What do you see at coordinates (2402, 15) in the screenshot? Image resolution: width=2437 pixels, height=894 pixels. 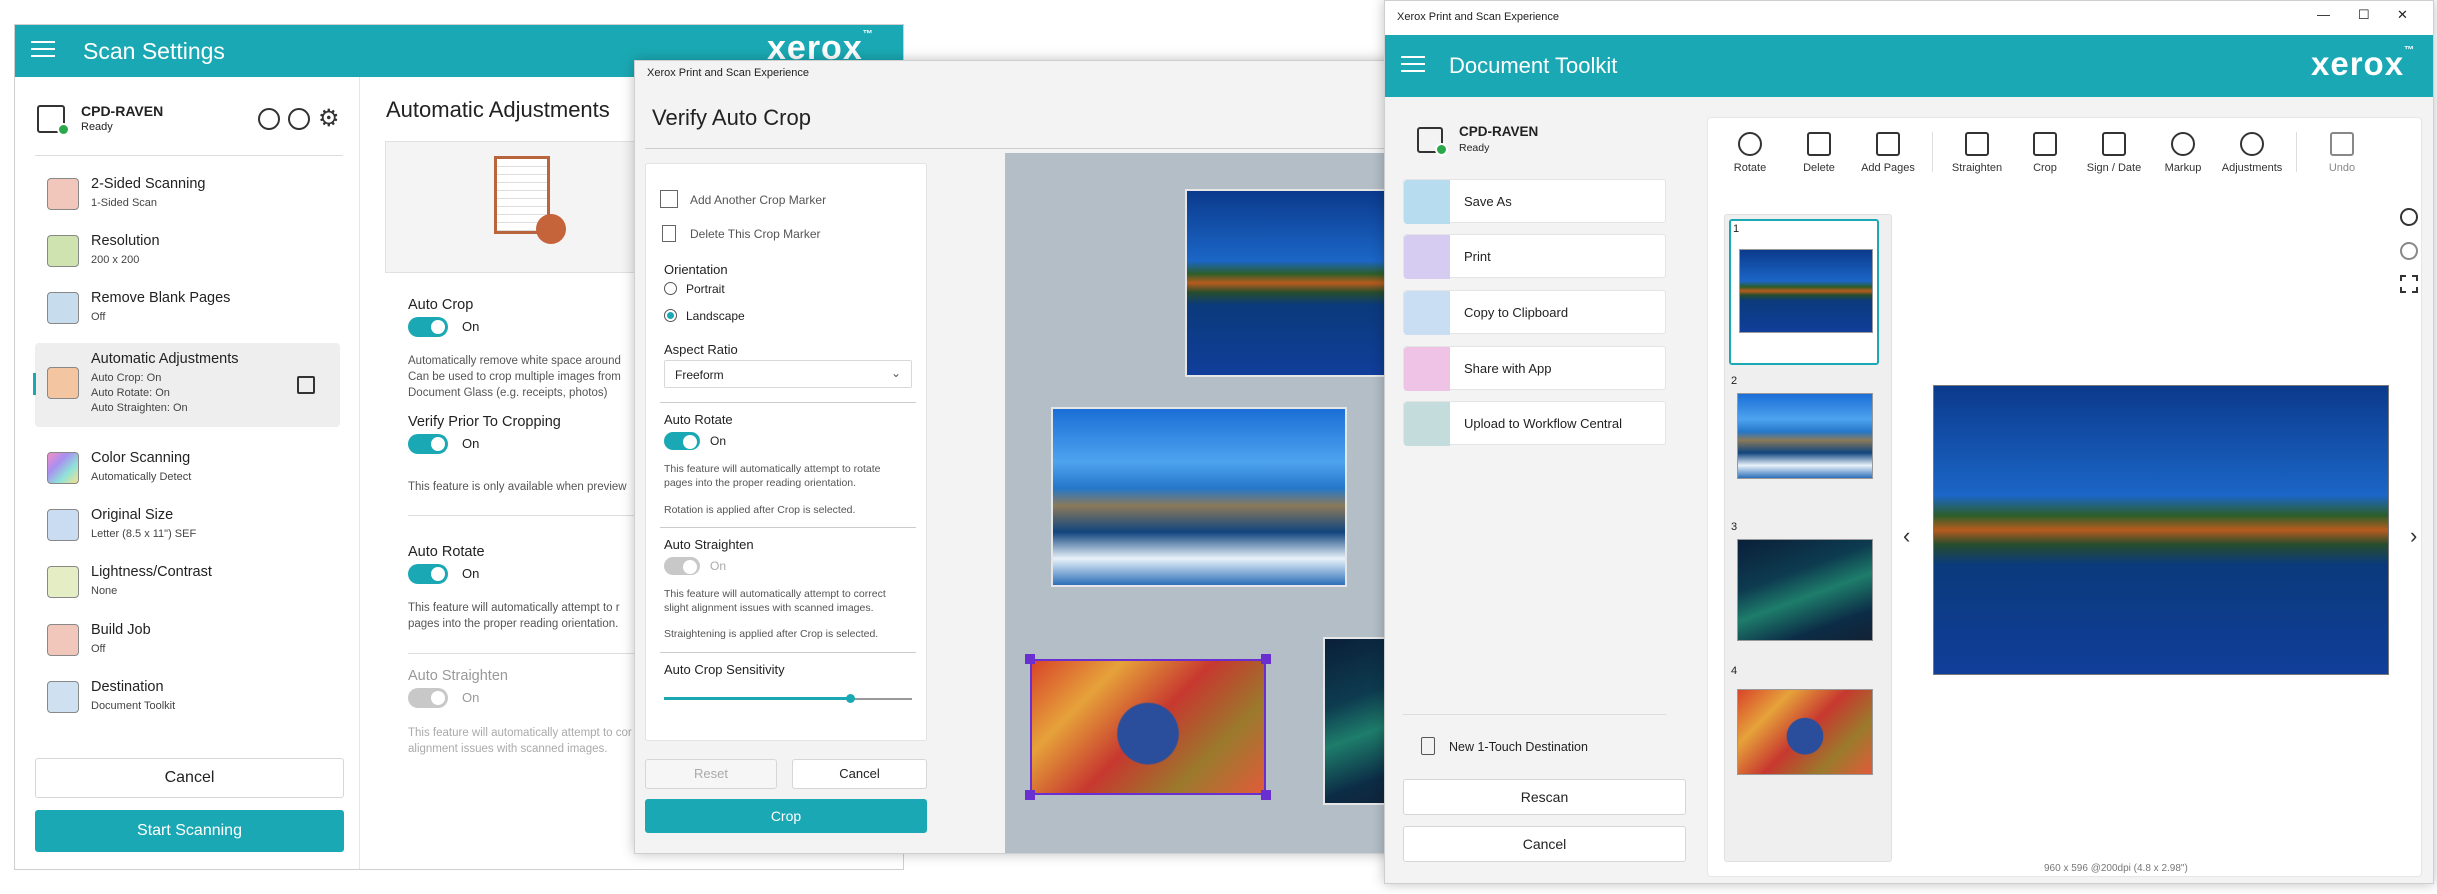 I see `close-button: ✕` at bounding box center [2402, 15].